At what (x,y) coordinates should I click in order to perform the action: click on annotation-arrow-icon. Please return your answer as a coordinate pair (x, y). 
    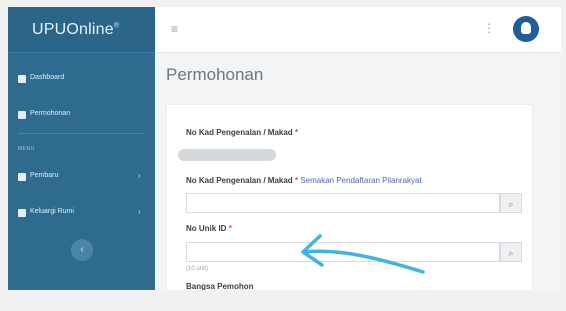
    Looking at the image, I should click on (363, 254).